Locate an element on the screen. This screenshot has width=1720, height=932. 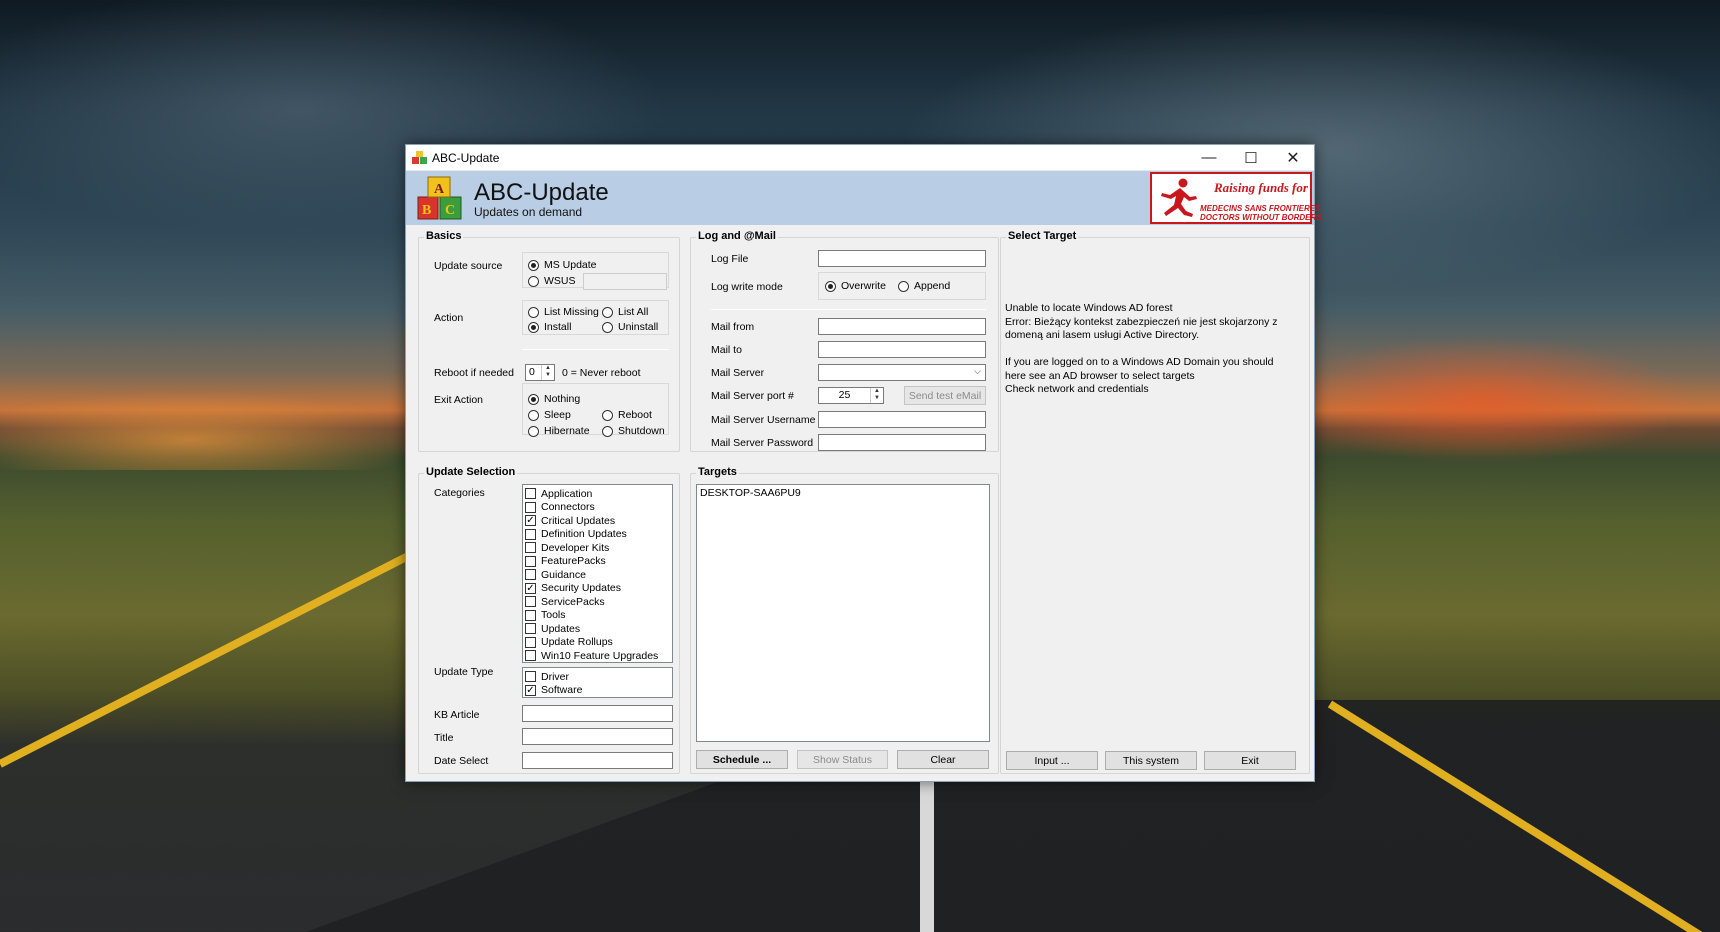
checkbox-item: Driver is located at coordinates (597, 677).